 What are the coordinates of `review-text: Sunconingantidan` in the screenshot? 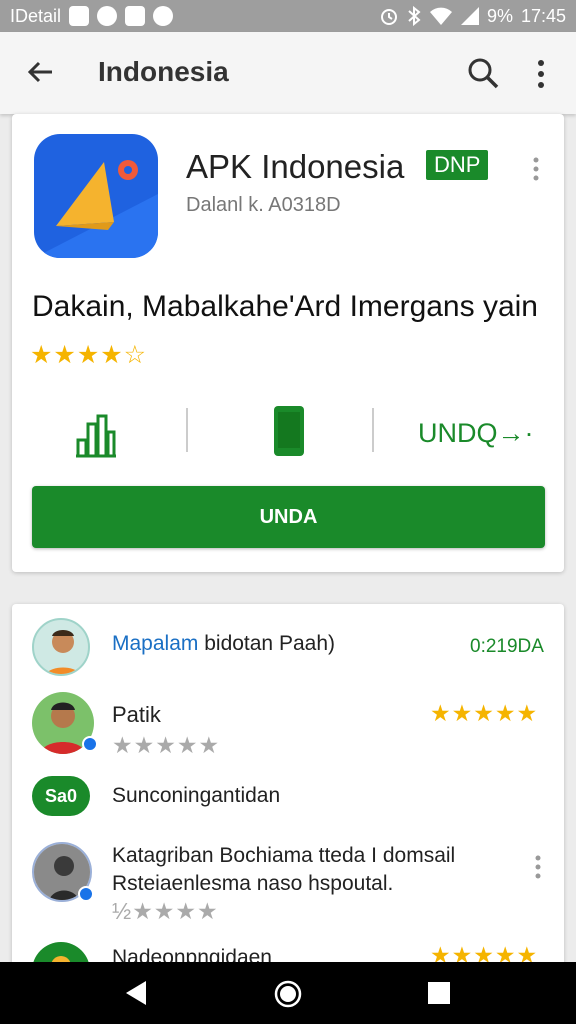 It's located at (196, 795).